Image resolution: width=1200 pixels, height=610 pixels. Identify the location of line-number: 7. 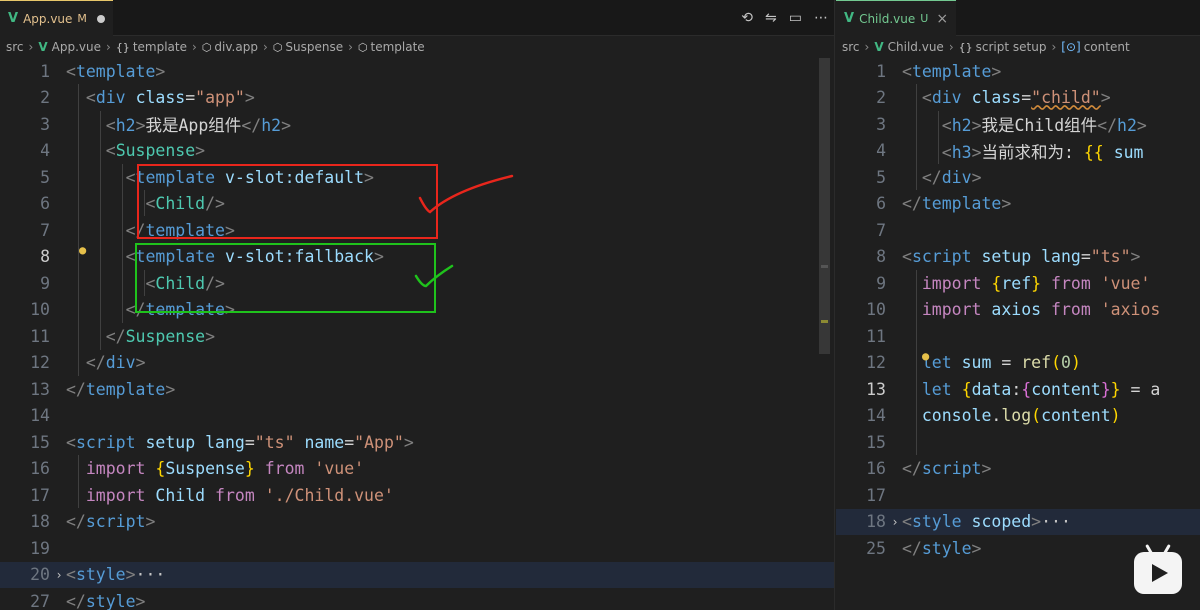
(45, 230).